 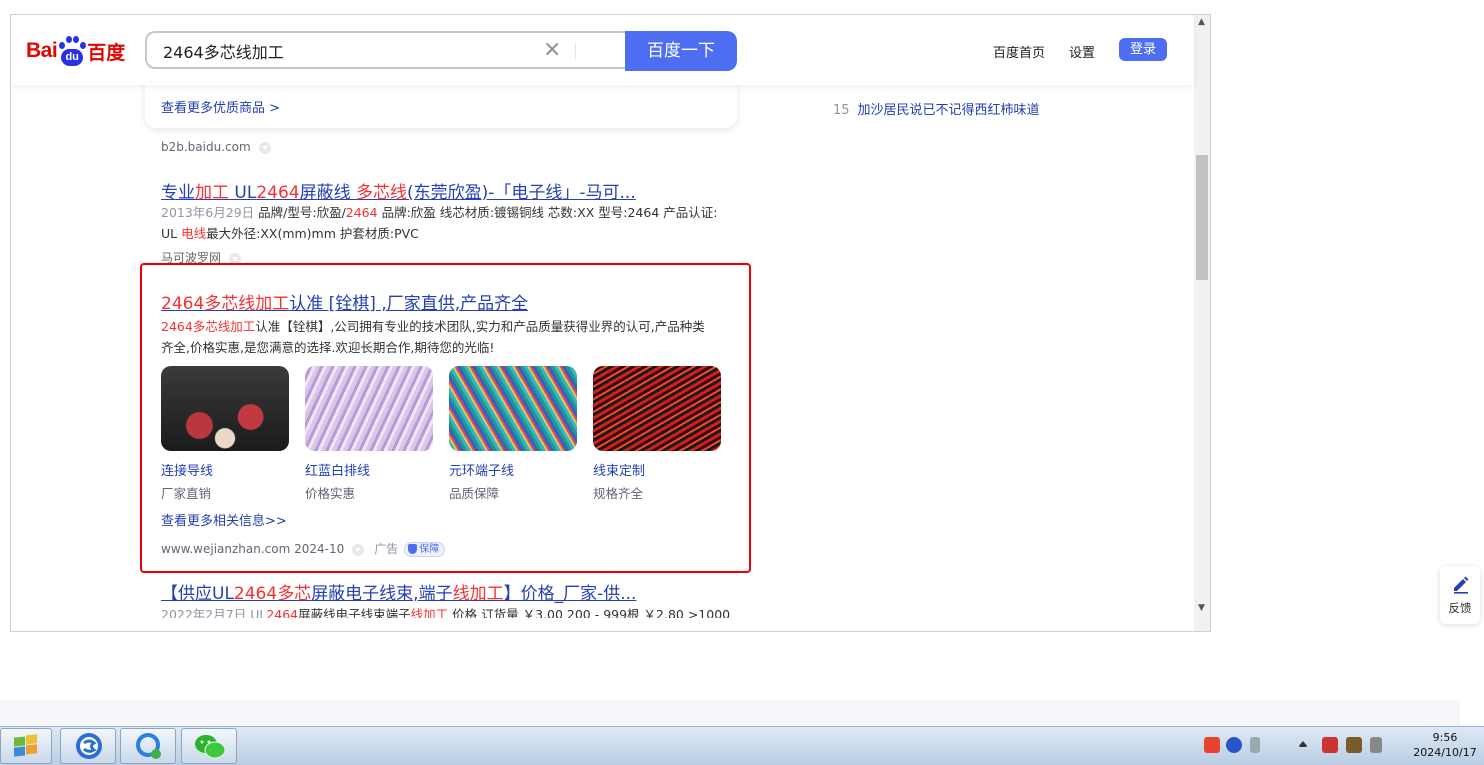 I want to click on ad-source: www.wejianzhan.com 2024-10 广告 保障, so click(x=303, y=548).